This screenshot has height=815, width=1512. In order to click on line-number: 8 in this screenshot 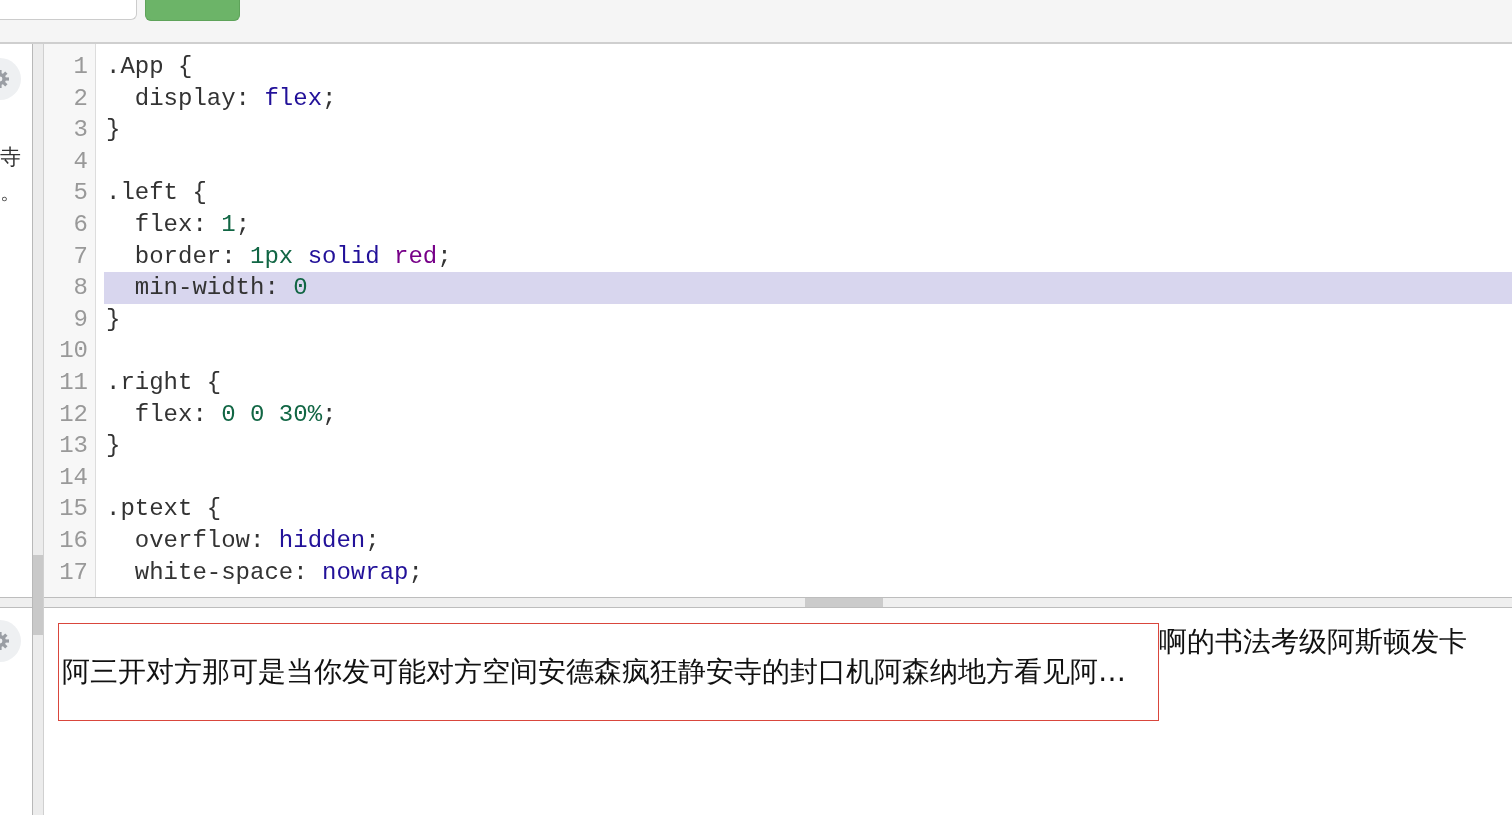, I will do `click(80, 288)`.